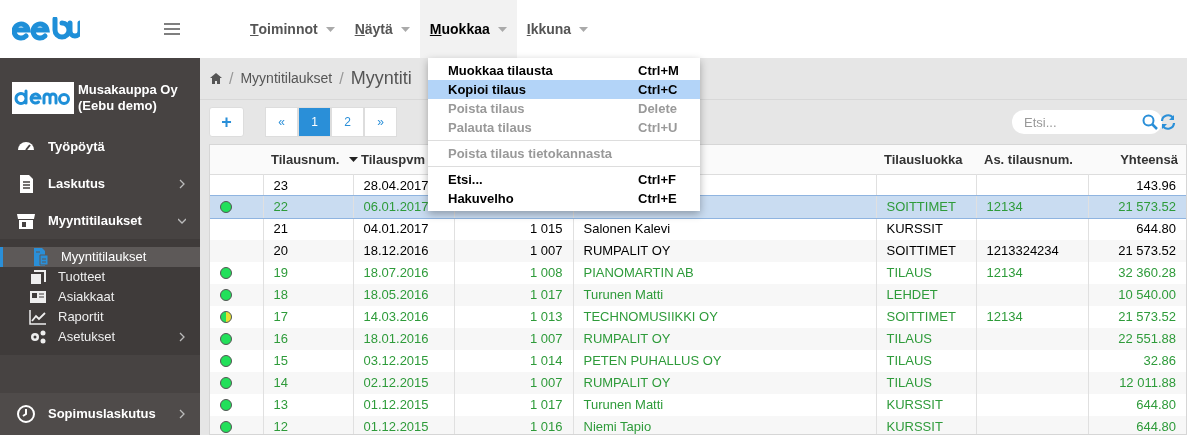  I want to click on table-cell: 1 016, so click(513, 425).